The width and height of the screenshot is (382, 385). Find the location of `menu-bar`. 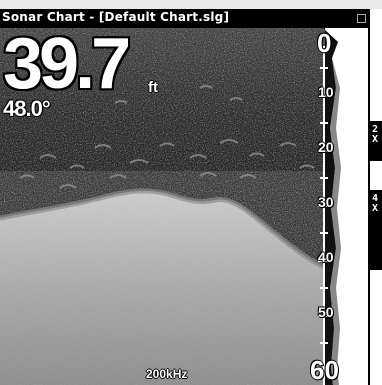

menu-bar is located at coordinates (191, 4).